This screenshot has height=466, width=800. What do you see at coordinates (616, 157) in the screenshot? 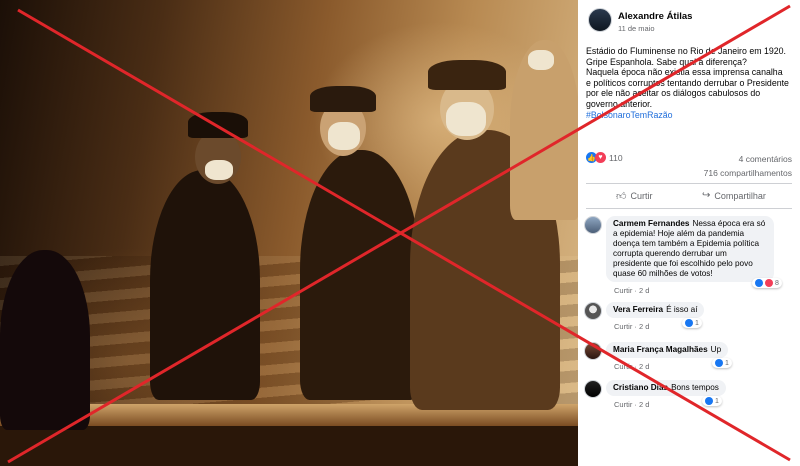
I see `reaction-count: 110` at bounding box center [616, 157].